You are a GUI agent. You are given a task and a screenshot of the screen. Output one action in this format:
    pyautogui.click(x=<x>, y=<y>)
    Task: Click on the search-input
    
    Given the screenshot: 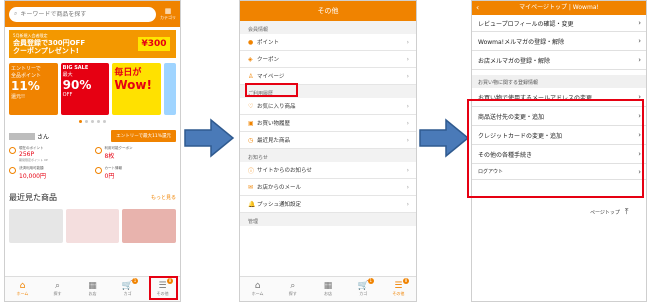 What is the action you would take?
    pyautogui.click(x=85, y=14)
    